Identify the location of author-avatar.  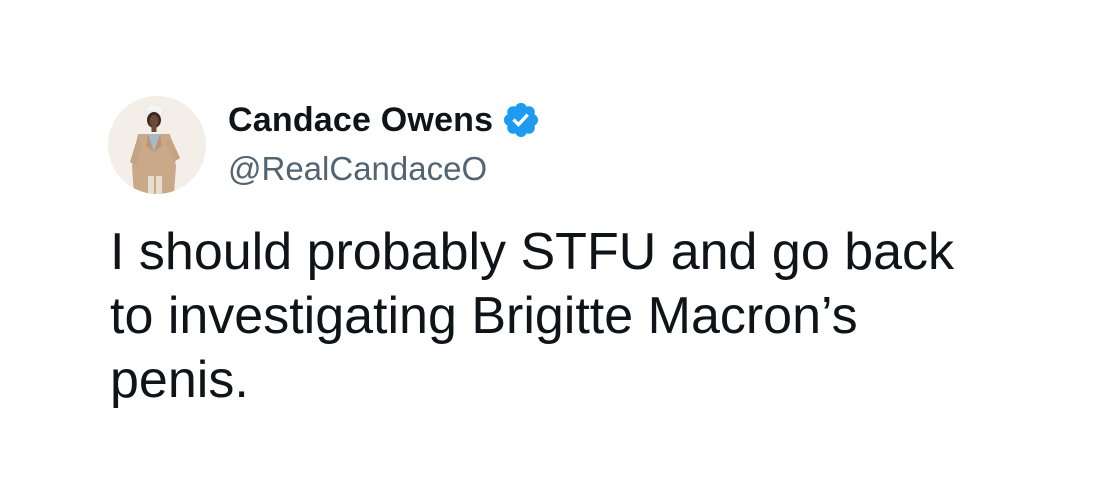
(157, 145).